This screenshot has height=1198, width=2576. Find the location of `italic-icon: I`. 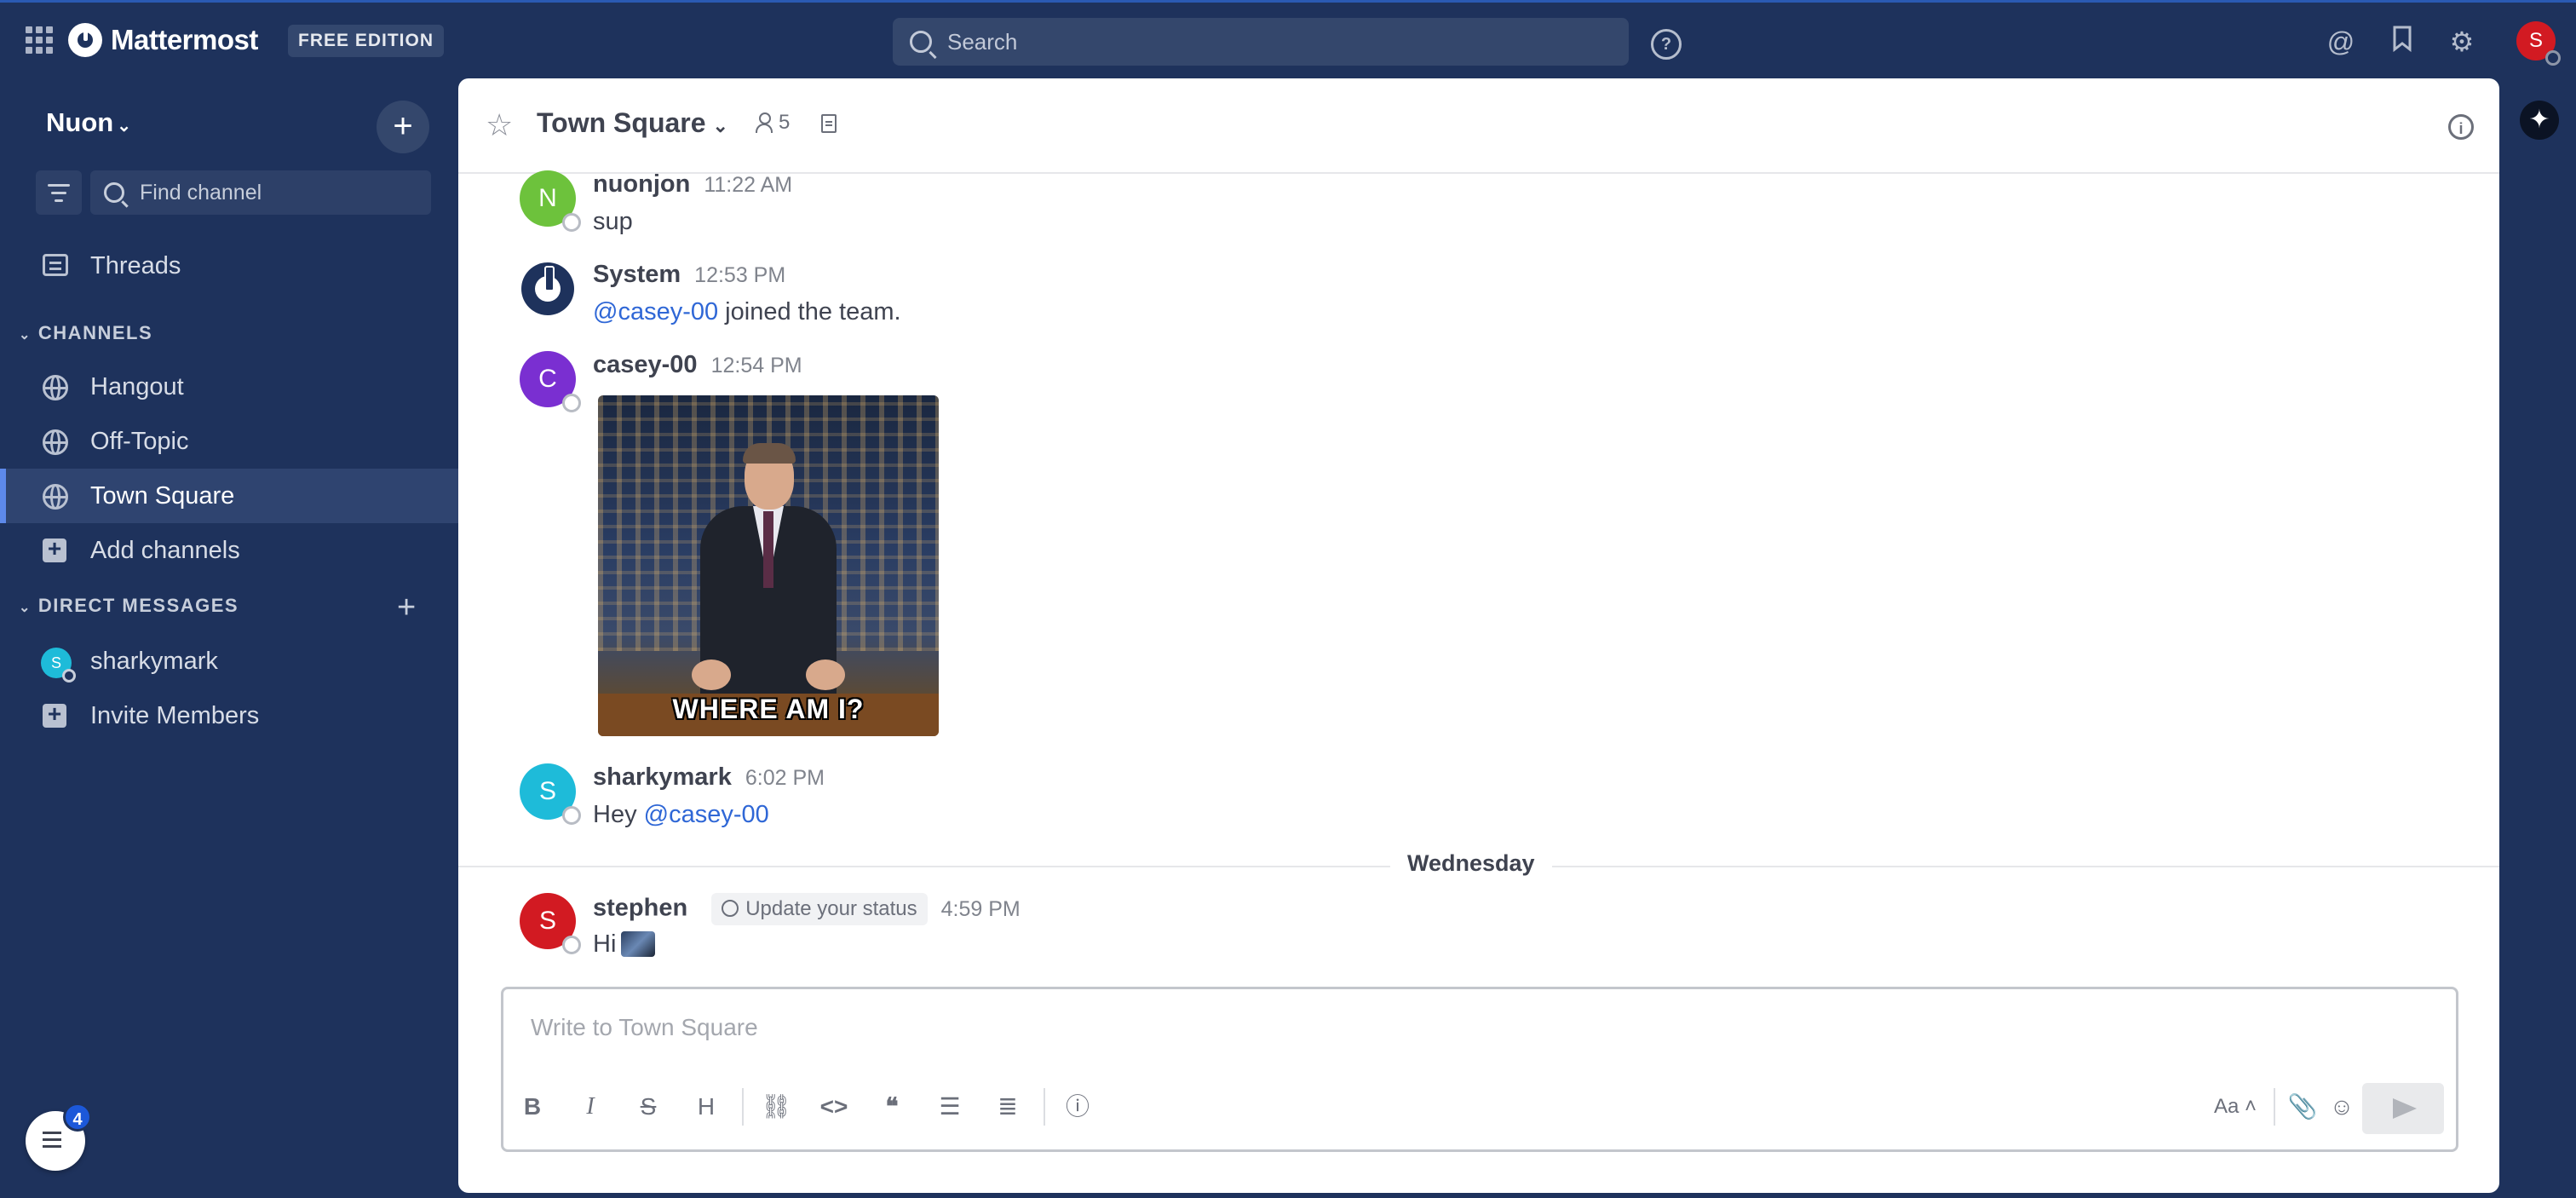

italic-icon: I is located at coordinates (591, 1107).